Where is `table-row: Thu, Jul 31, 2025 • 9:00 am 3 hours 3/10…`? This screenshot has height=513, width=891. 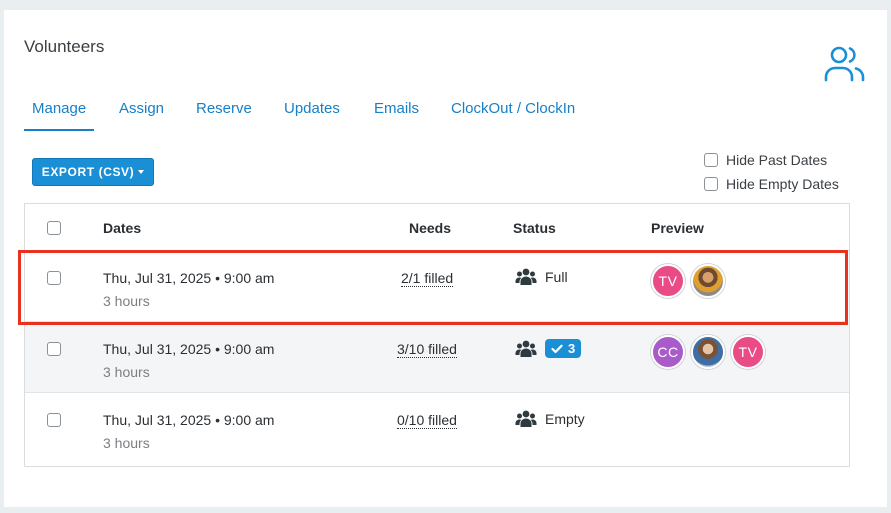
table-row: Thu, Jul 31, 2025 • 9:00 am 3 hours 3/10… is located at coordinates (437, 357).